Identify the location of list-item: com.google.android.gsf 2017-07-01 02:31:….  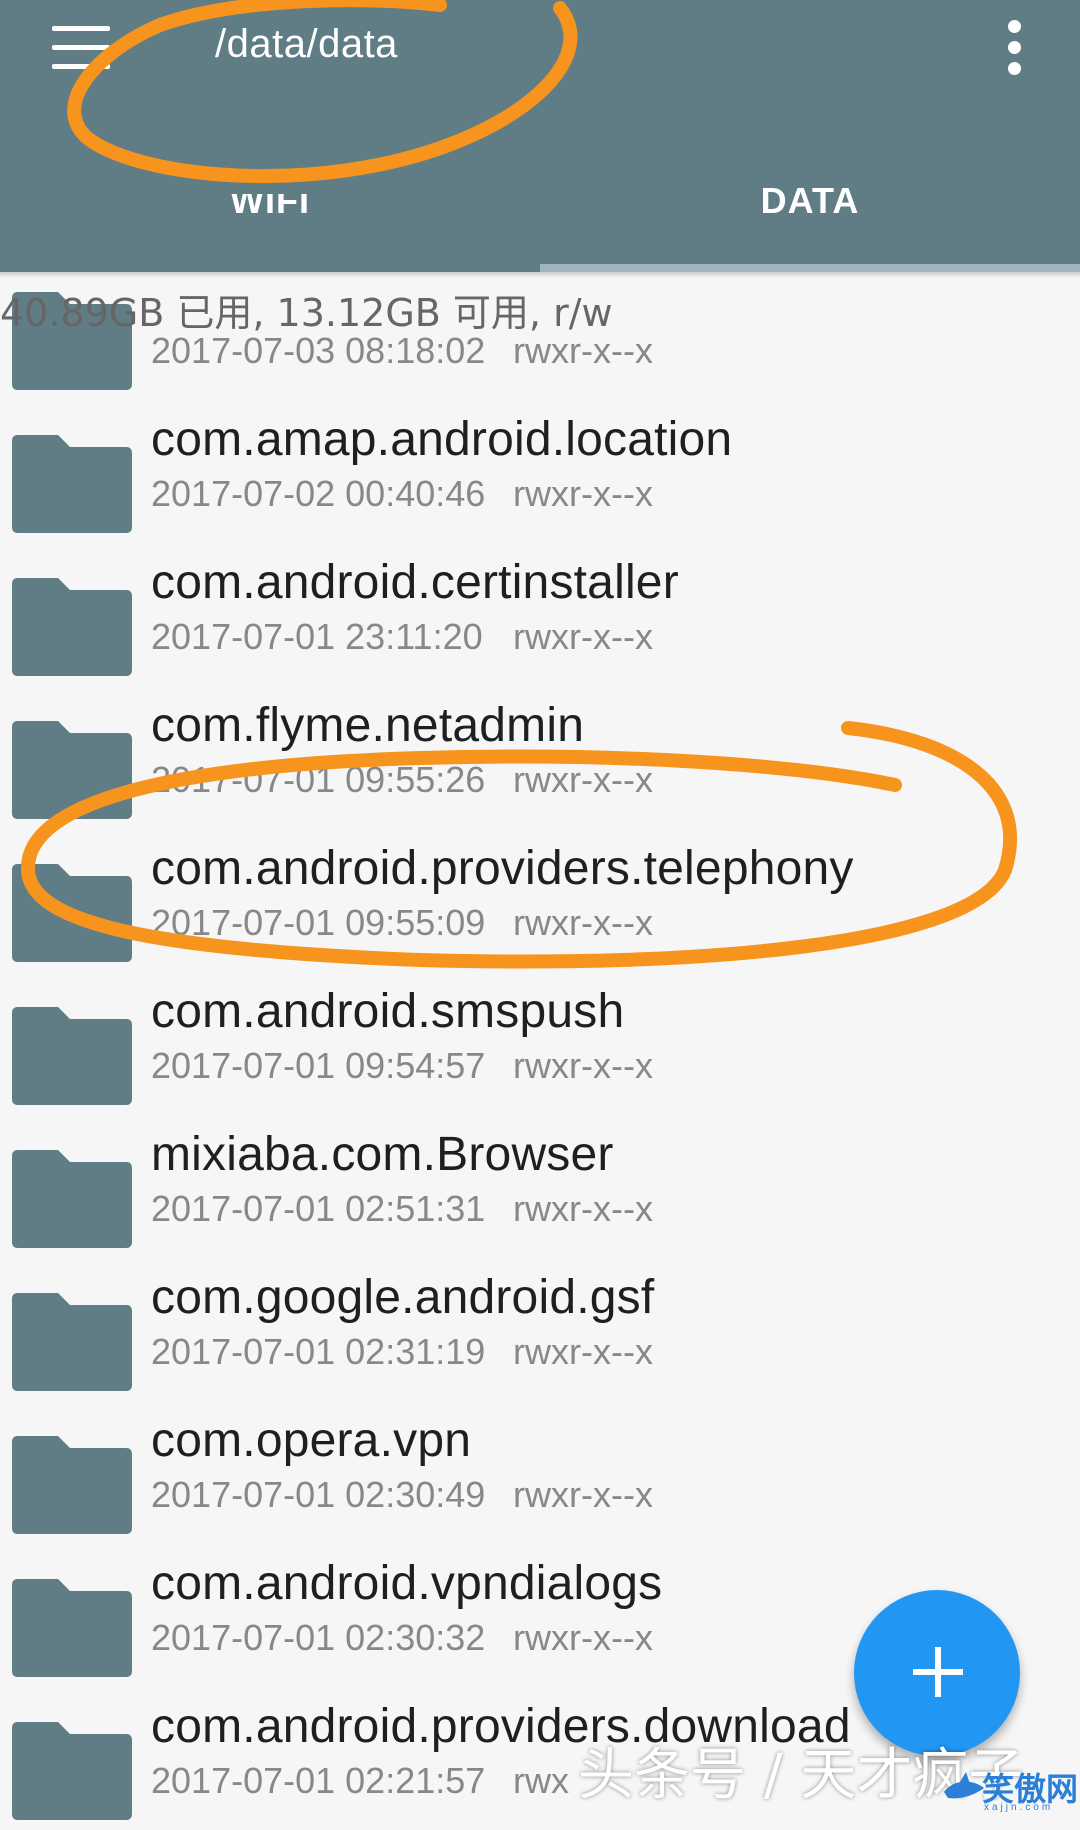
(540, 1329).